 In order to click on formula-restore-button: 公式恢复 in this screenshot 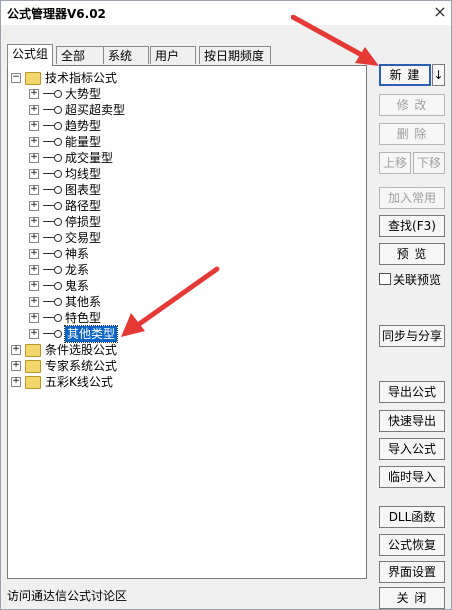, I will do `click(412, 545)`.